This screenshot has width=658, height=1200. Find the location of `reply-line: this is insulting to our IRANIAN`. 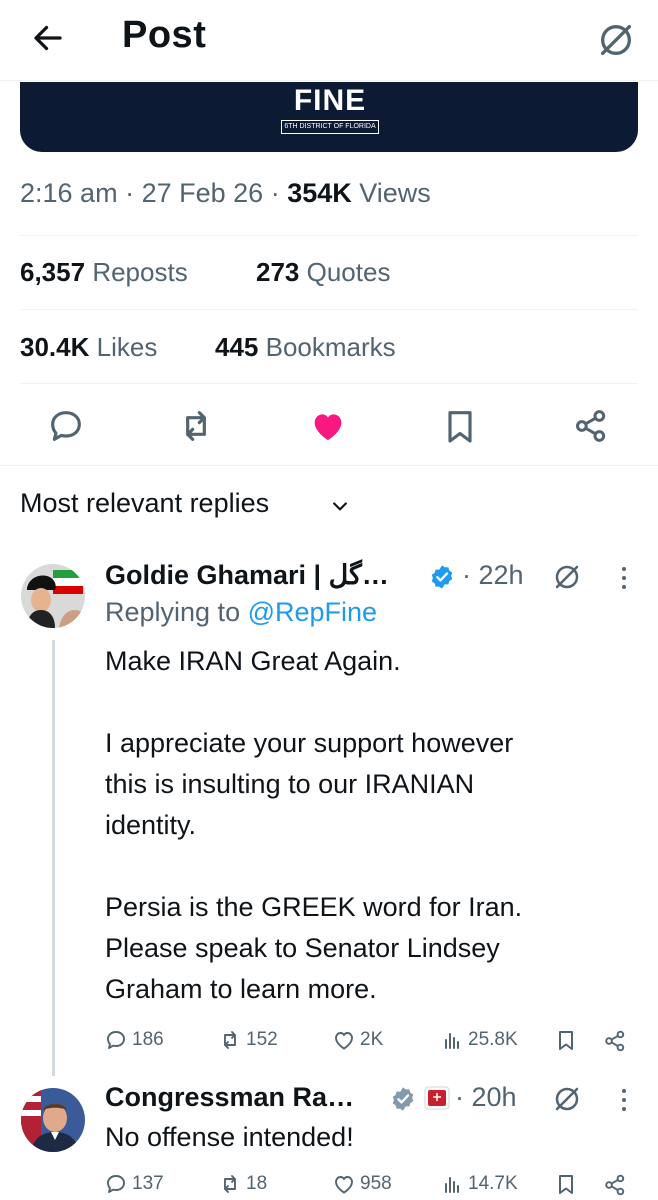

reply-line: this is insulting to our IRANIAN is located at coordinates (290, 784).